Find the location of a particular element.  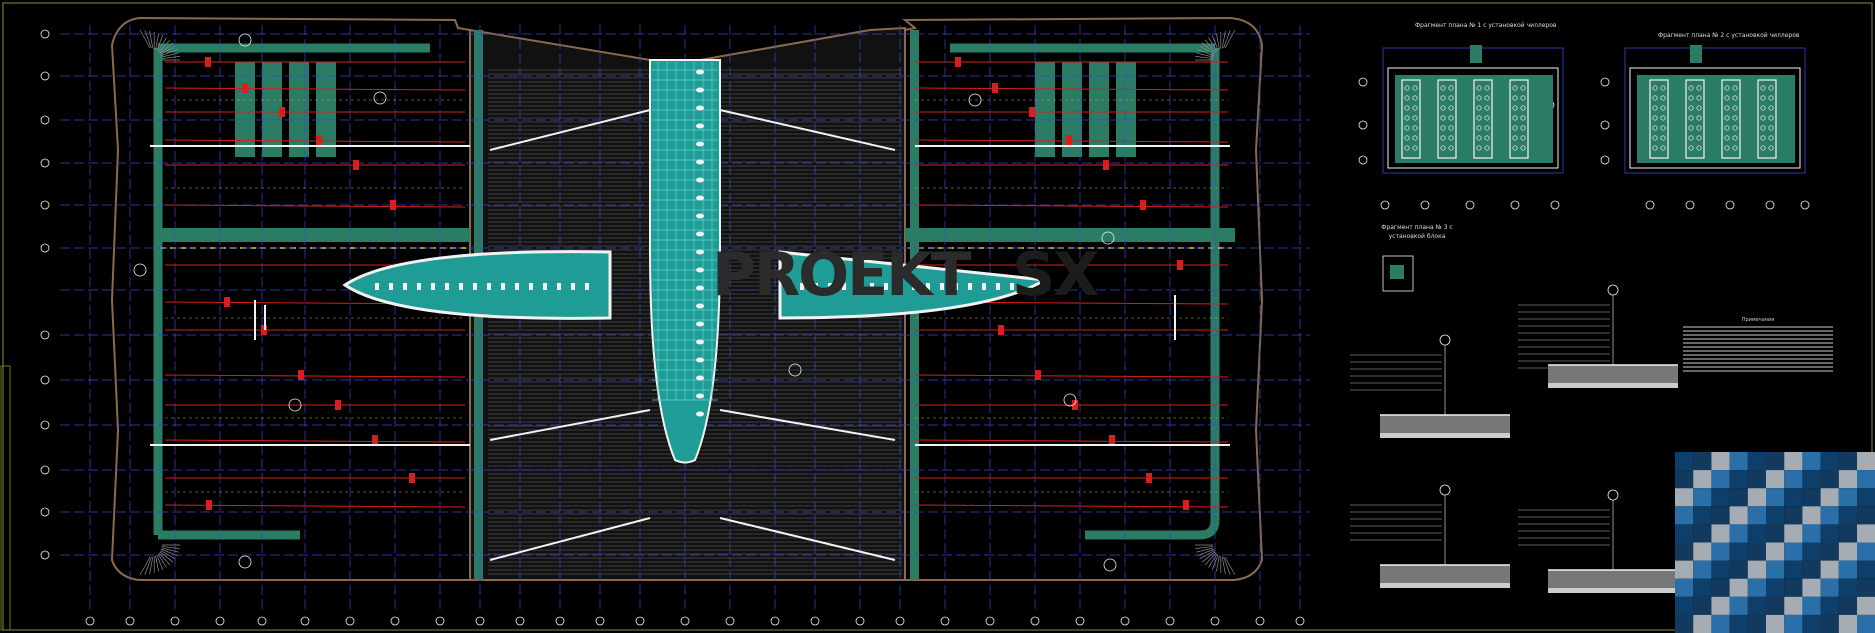

watermark-logo: PROEKT SX is located at coordinates (905, 275).